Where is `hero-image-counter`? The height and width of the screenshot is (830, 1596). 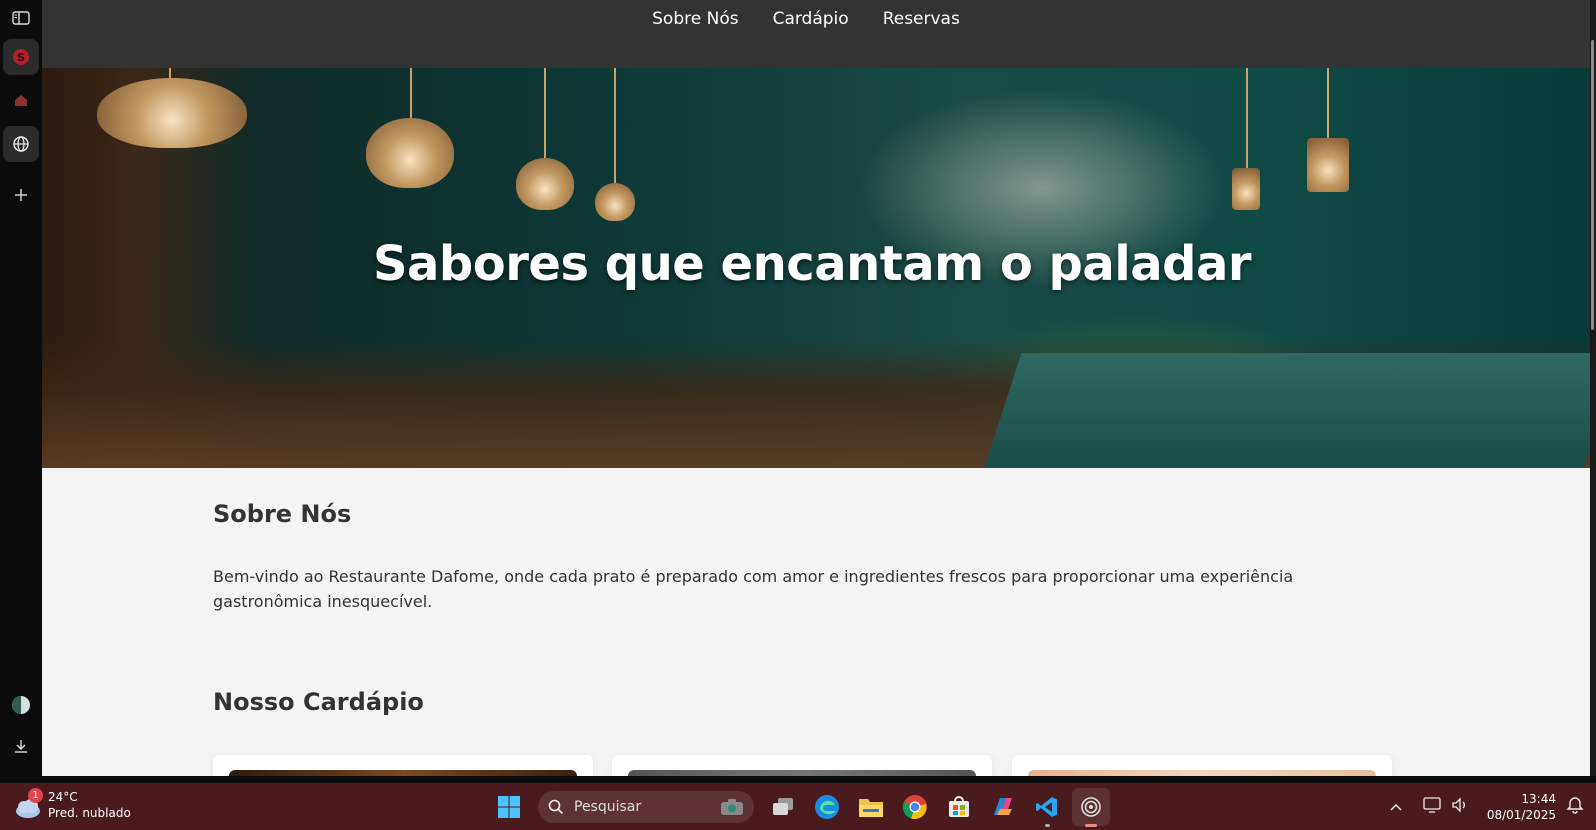 hero-image-counter is located at coordinates (1286, 410).